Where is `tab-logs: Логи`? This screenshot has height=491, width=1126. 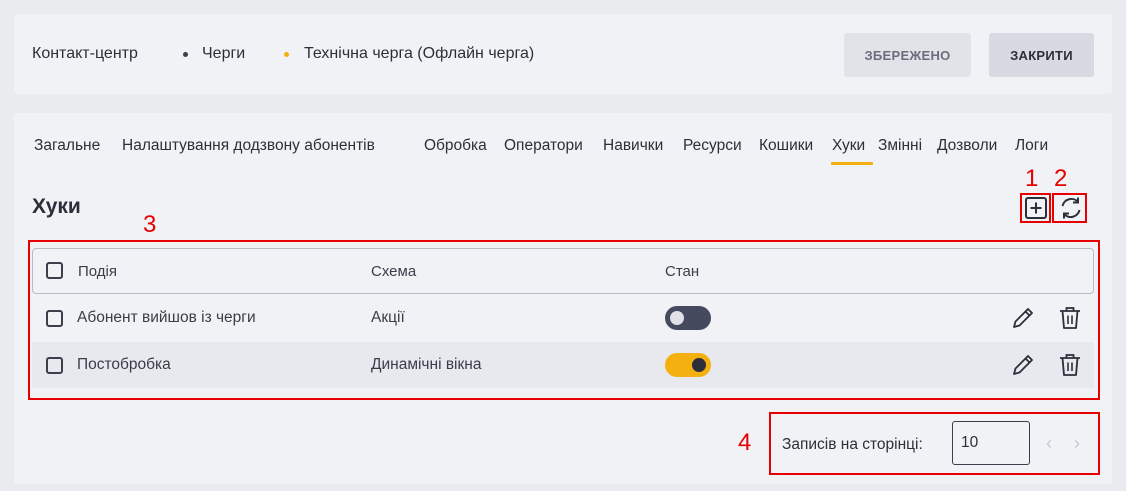 tab-logs: Логи is located at coordinates (1031, 146).